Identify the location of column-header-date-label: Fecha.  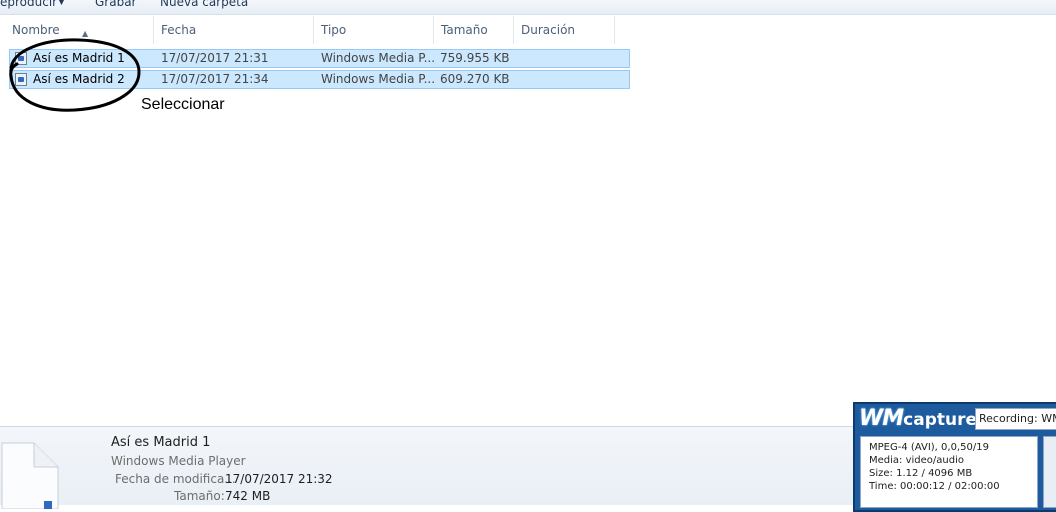
(179, 30).